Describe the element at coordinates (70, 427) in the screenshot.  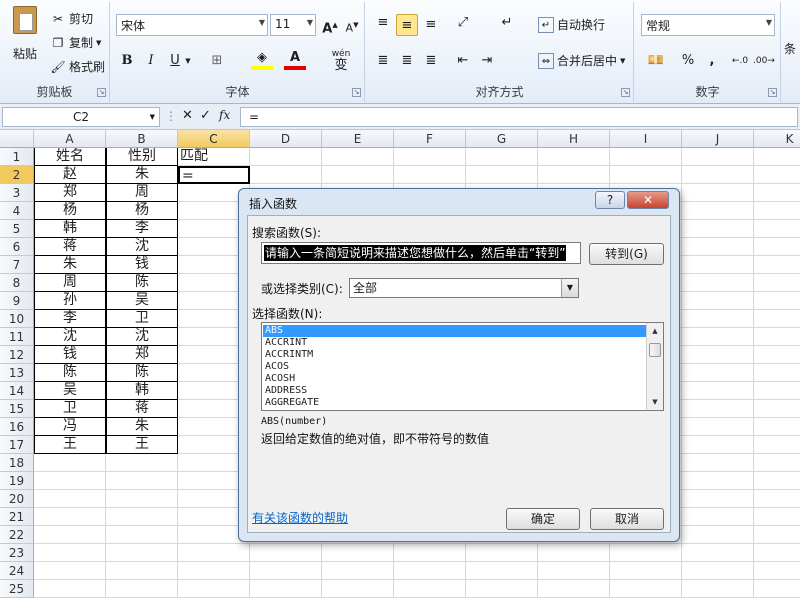
I see `cell-a16: 冯` at that location.